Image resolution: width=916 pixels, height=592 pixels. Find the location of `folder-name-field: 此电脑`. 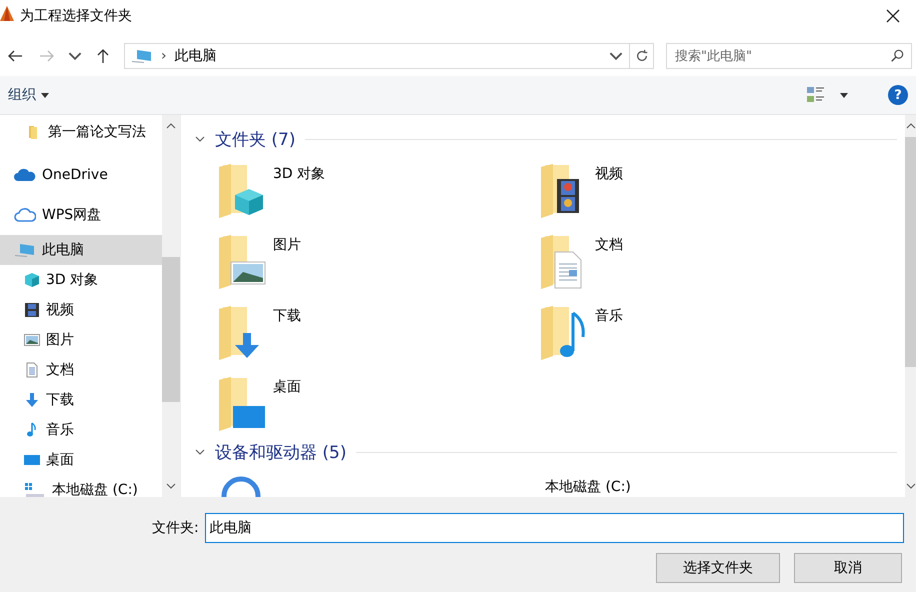

folder-name-field: 此电脑 is located at coordinates (554, 528).